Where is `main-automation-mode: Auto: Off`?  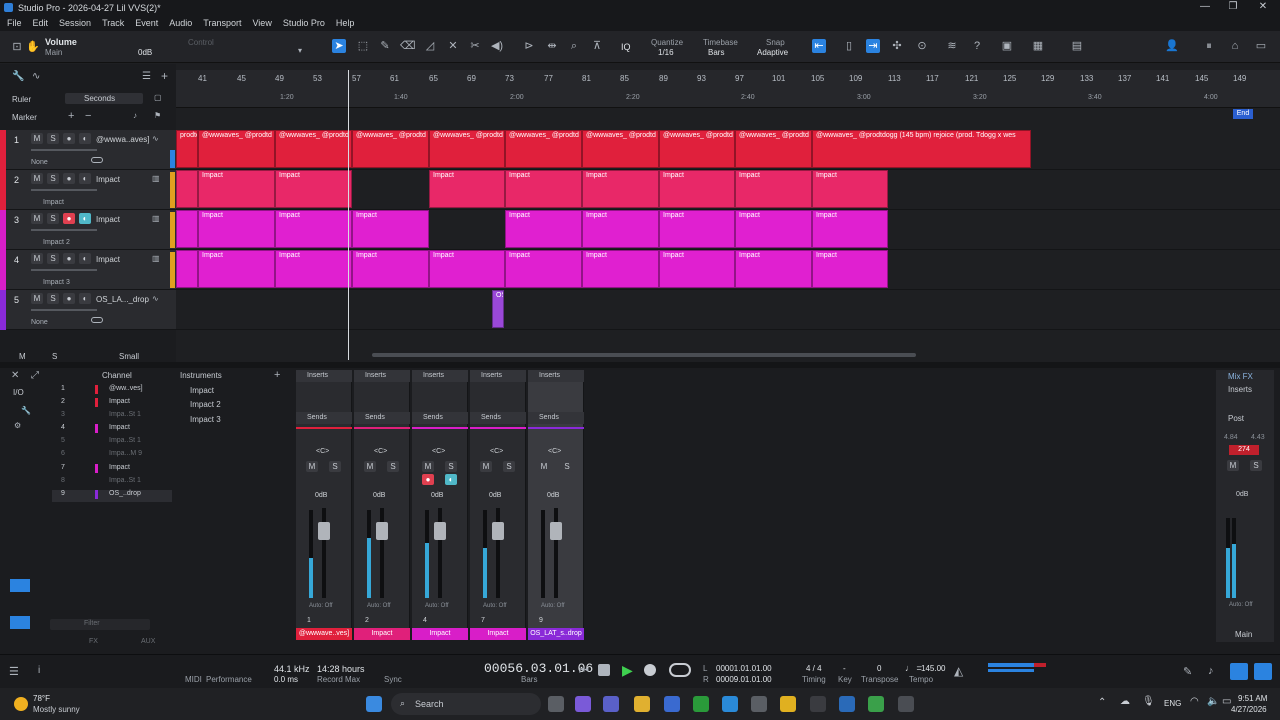
main-automation-mode: Auto: Off is located at coordinates (1241, 605).